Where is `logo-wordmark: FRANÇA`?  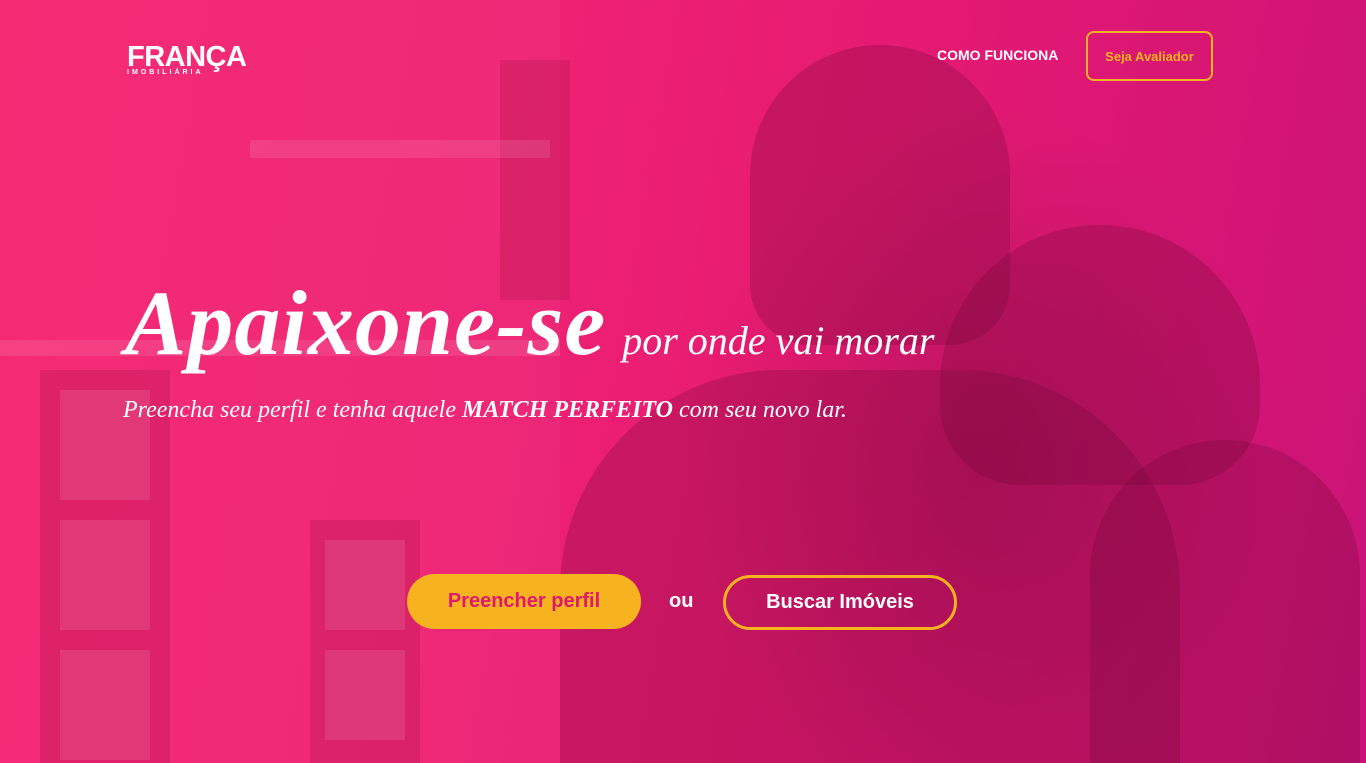 logo-wordmark: FRANÇA is located at coordinates (187, 57).